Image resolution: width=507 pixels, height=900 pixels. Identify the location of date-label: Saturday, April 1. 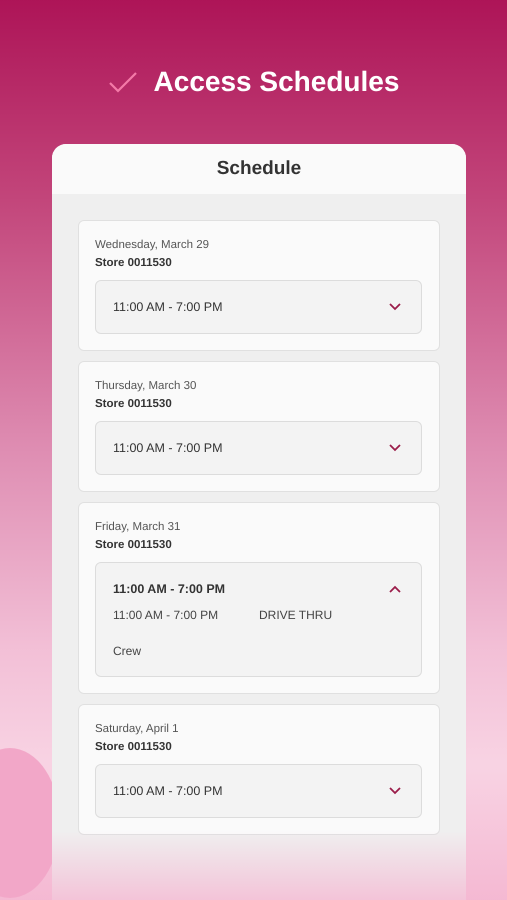
(137, 729).